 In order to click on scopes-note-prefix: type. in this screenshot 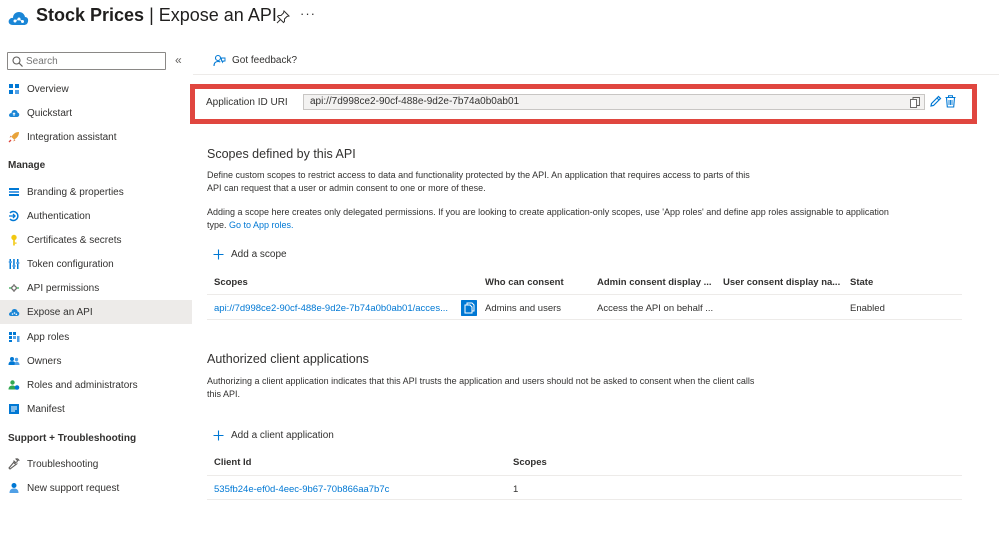, I will do `click(218, 224)`.